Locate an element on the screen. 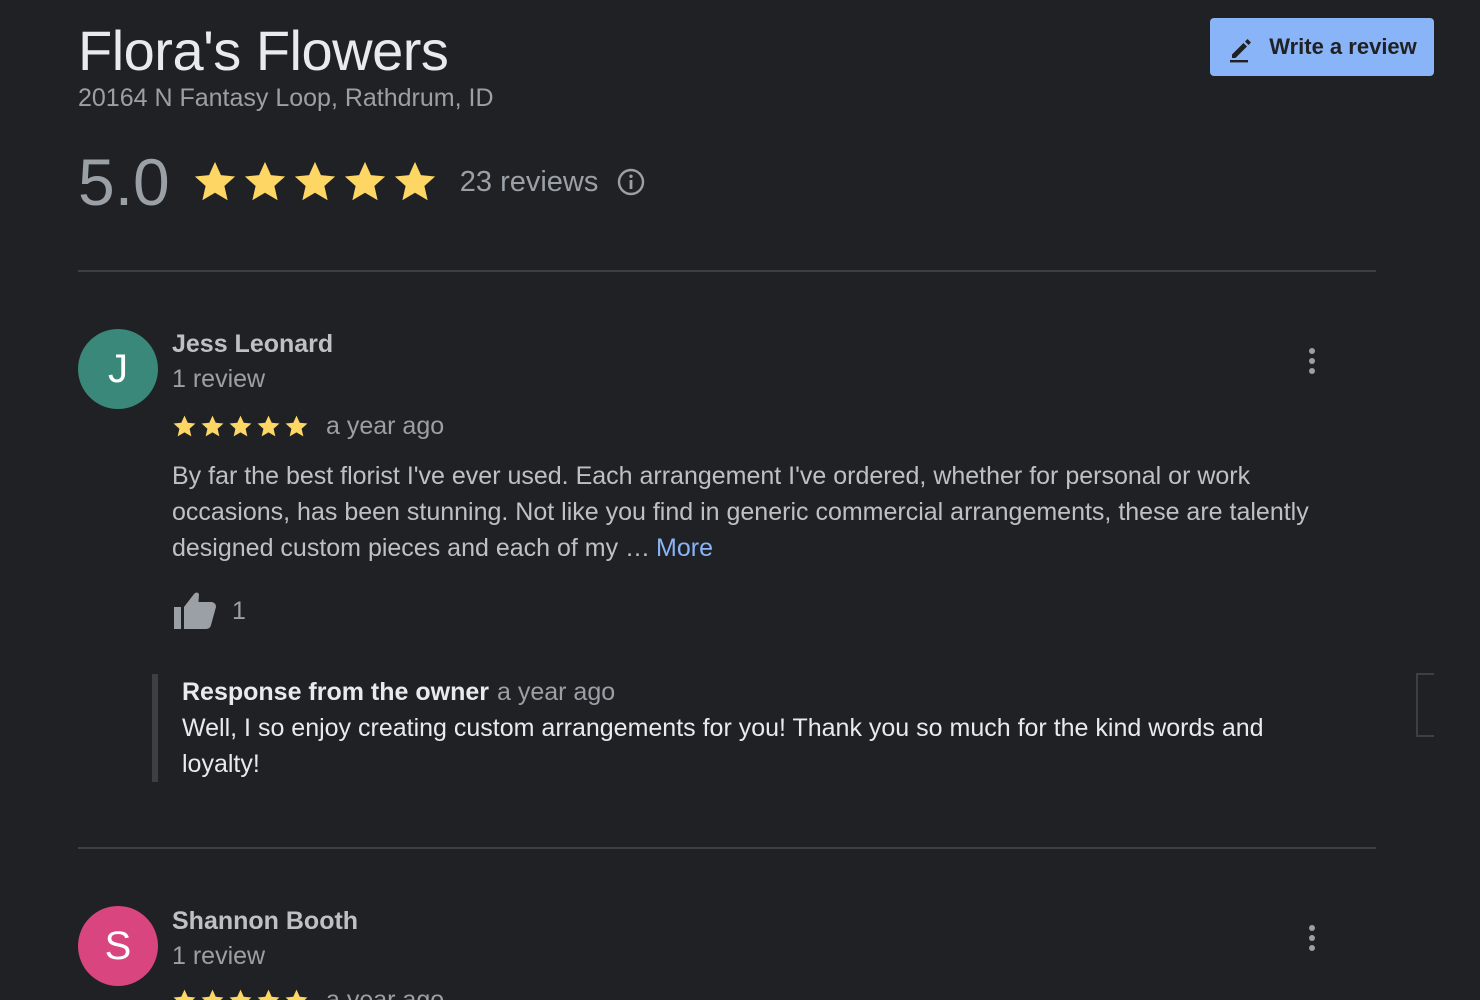 The width and height of the screenshot is (1480, 1000). business-address: 20164 N Fantasy Loop, Rathdrum, ID is located at coordinates (286, 98).